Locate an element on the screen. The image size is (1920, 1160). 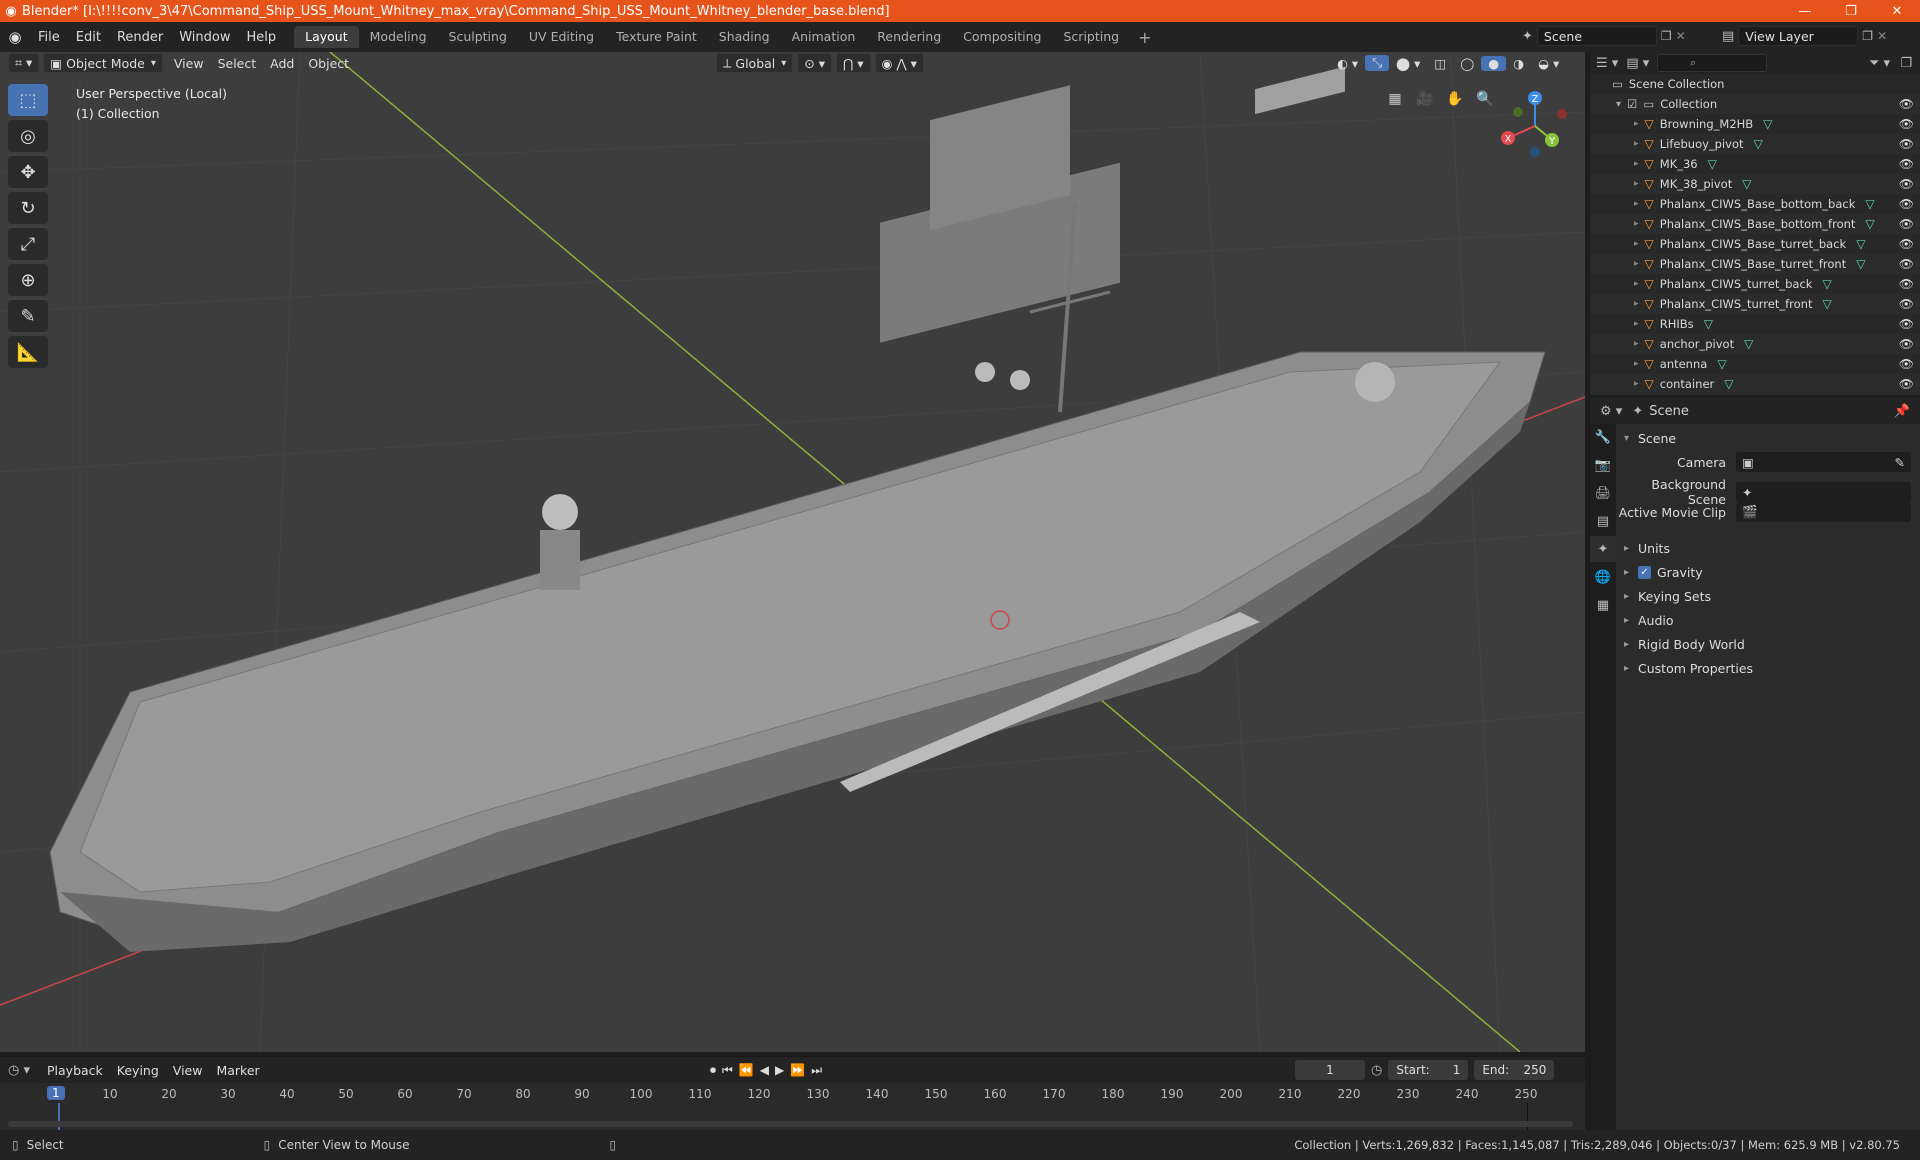
navigation-gizmo: Z X Y is located at coordinates (1535, 126).